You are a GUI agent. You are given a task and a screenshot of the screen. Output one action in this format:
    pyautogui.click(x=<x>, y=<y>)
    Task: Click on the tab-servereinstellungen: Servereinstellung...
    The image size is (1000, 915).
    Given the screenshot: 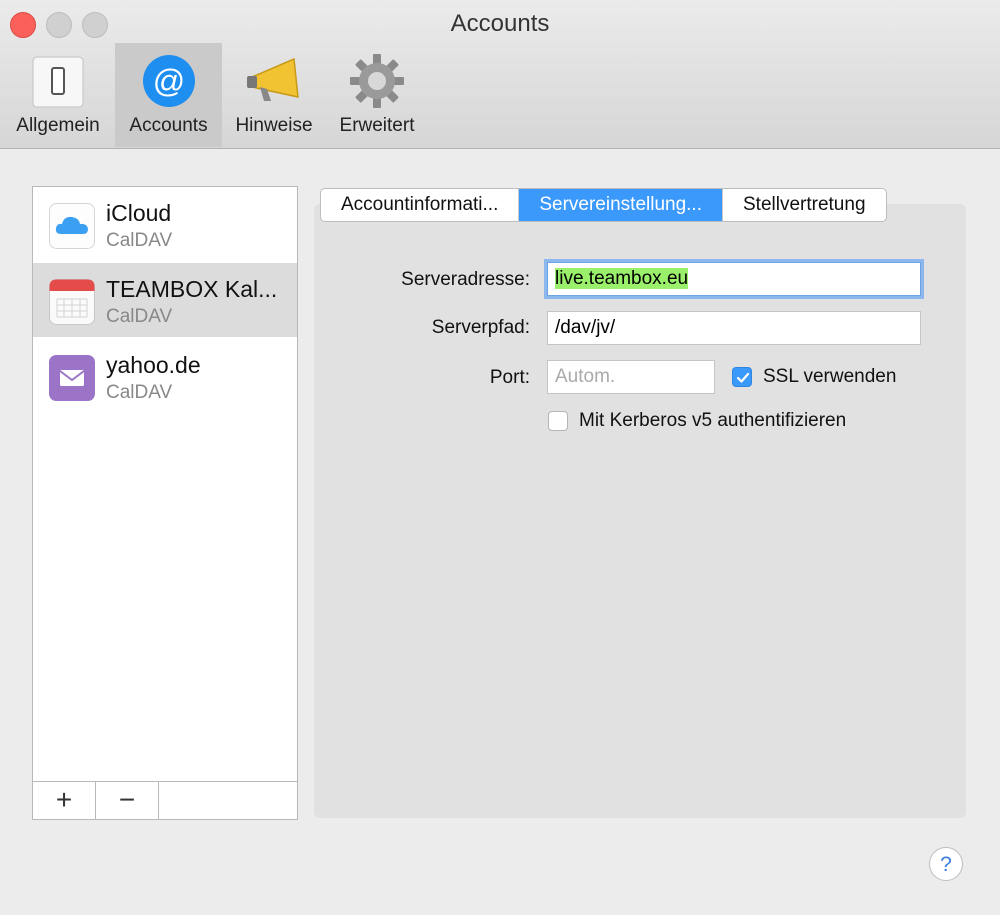 What is the action you would take?
    pyautogui.click(x=621, y=205)
    